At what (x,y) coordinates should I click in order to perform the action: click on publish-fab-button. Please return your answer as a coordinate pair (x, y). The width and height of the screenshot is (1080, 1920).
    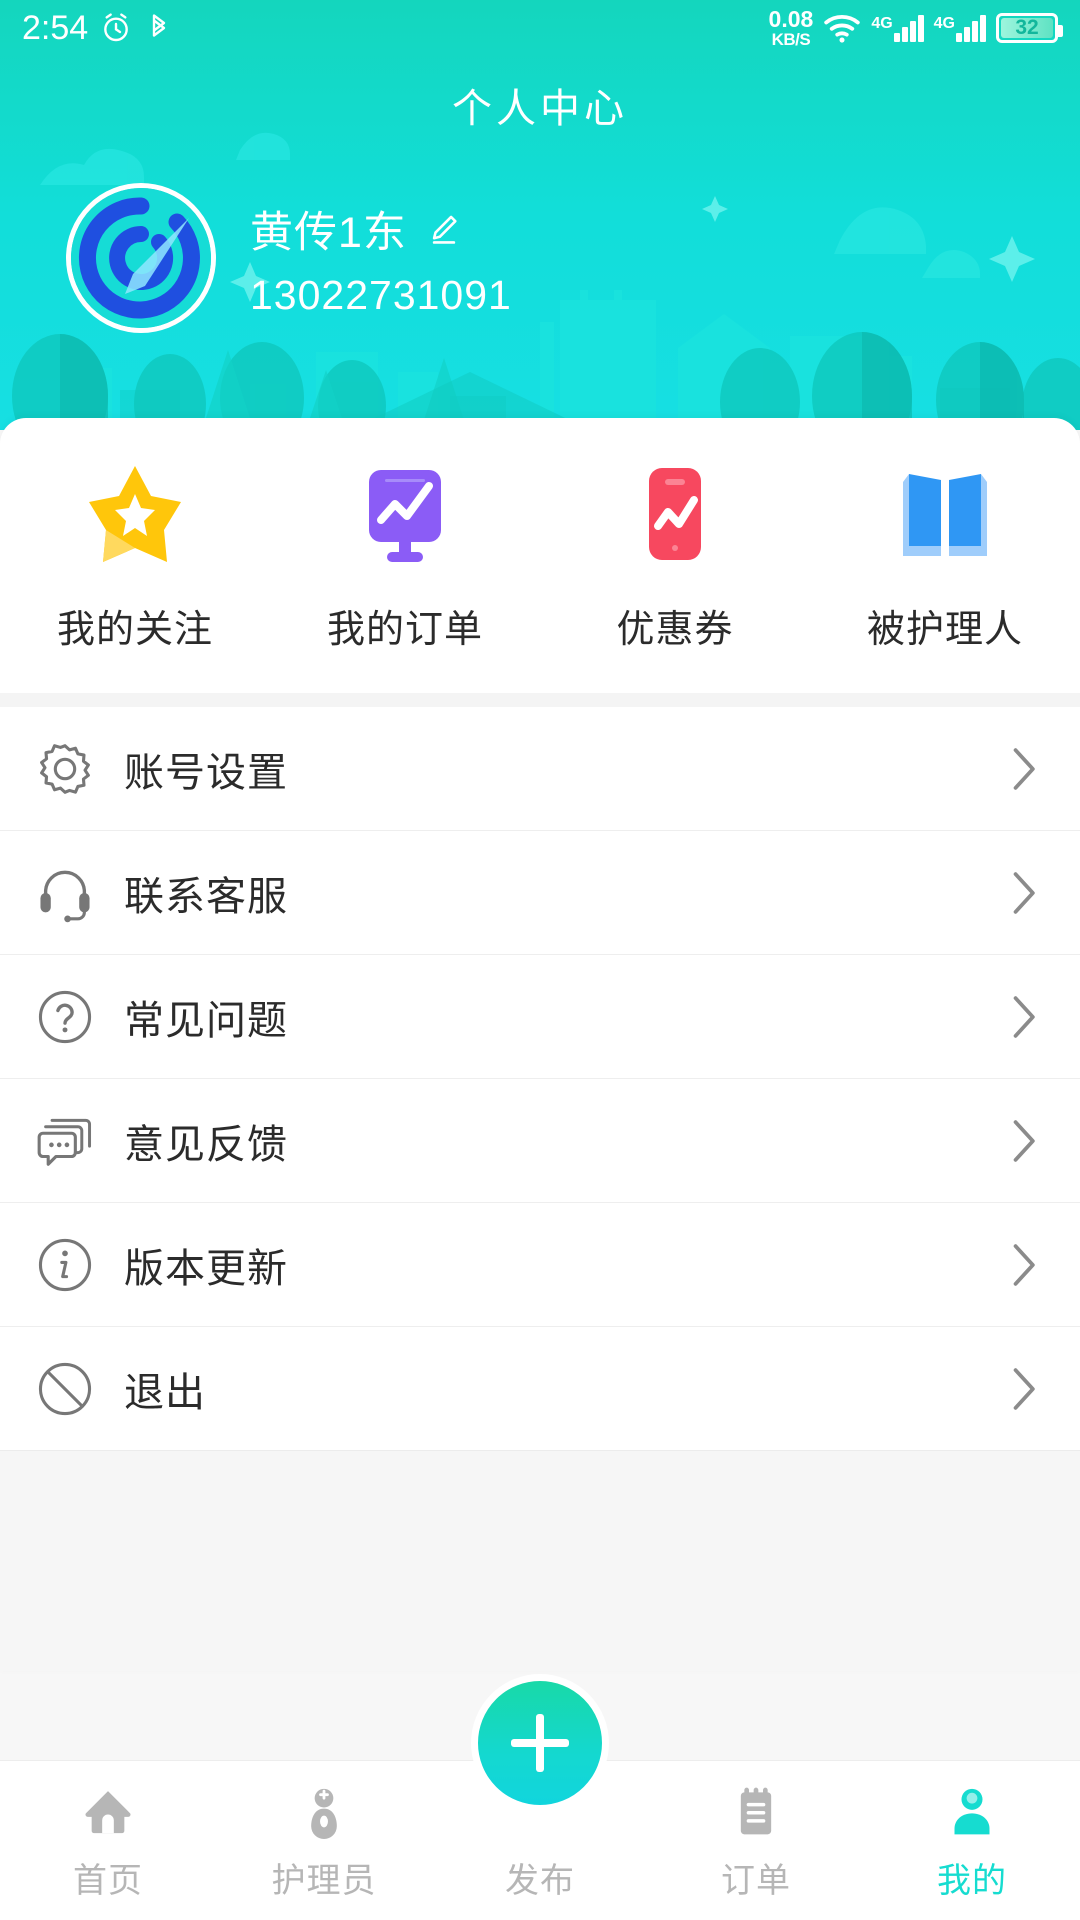
    Looking at the image, I should click on (540, 1743).